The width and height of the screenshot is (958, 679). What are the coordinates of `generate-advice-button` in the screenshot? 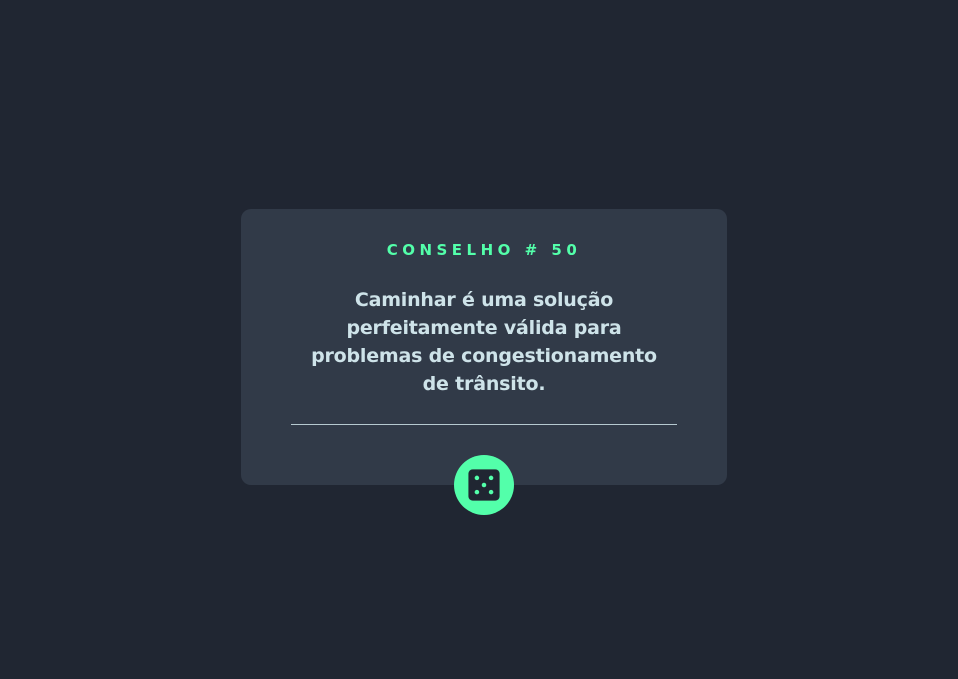 It's located at (484, 485).